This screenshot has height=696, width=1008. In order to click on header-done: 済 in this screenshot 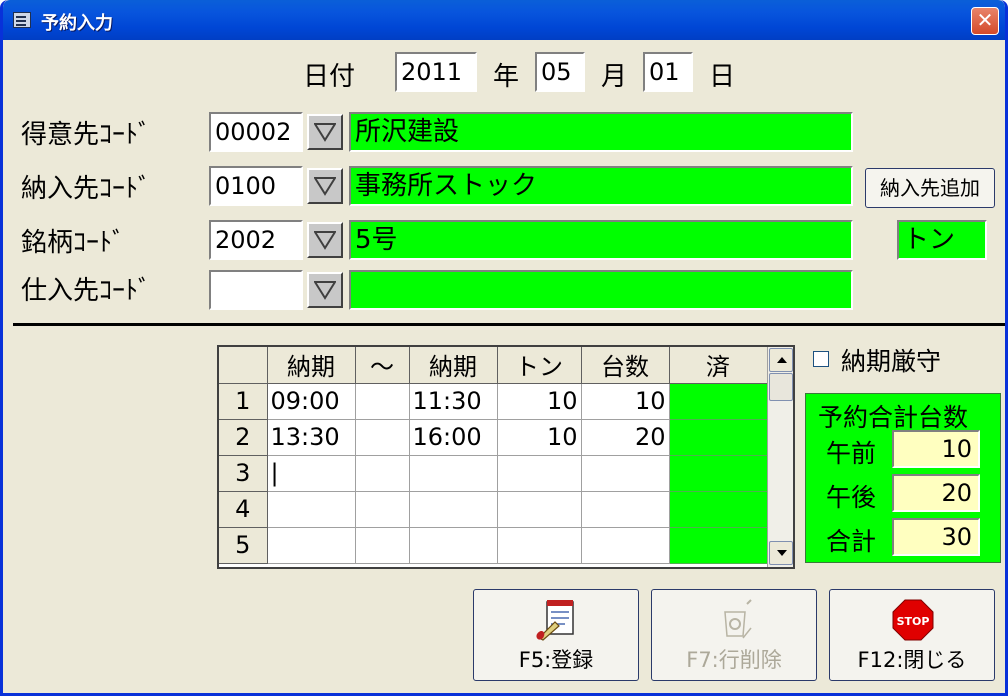, I will do `click(718, 365)`.